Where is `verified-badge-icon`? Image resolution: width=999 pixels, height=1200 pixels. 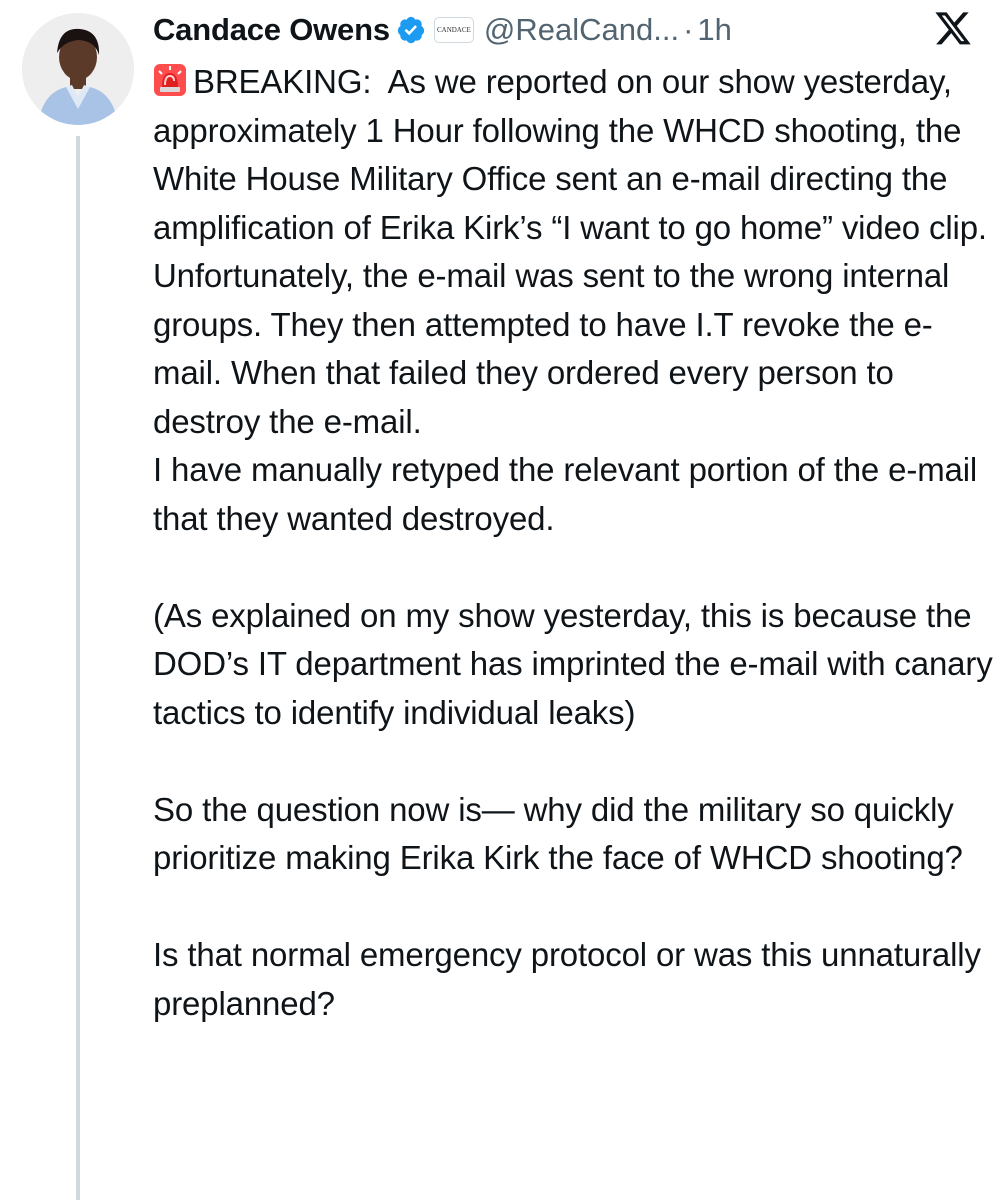
verified-badge-icon is located at coordinates (411, 30).